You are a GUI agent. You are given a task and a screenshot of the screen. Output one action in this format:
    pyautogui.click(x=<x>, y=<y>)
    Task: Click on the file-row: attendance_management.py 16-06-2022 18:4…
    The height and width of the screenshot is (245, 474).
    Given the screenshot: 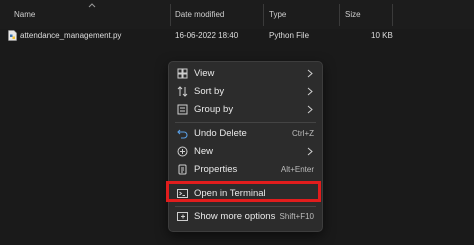 What is the action you would take?
    pyautogui.click(x=237, y=36)
    